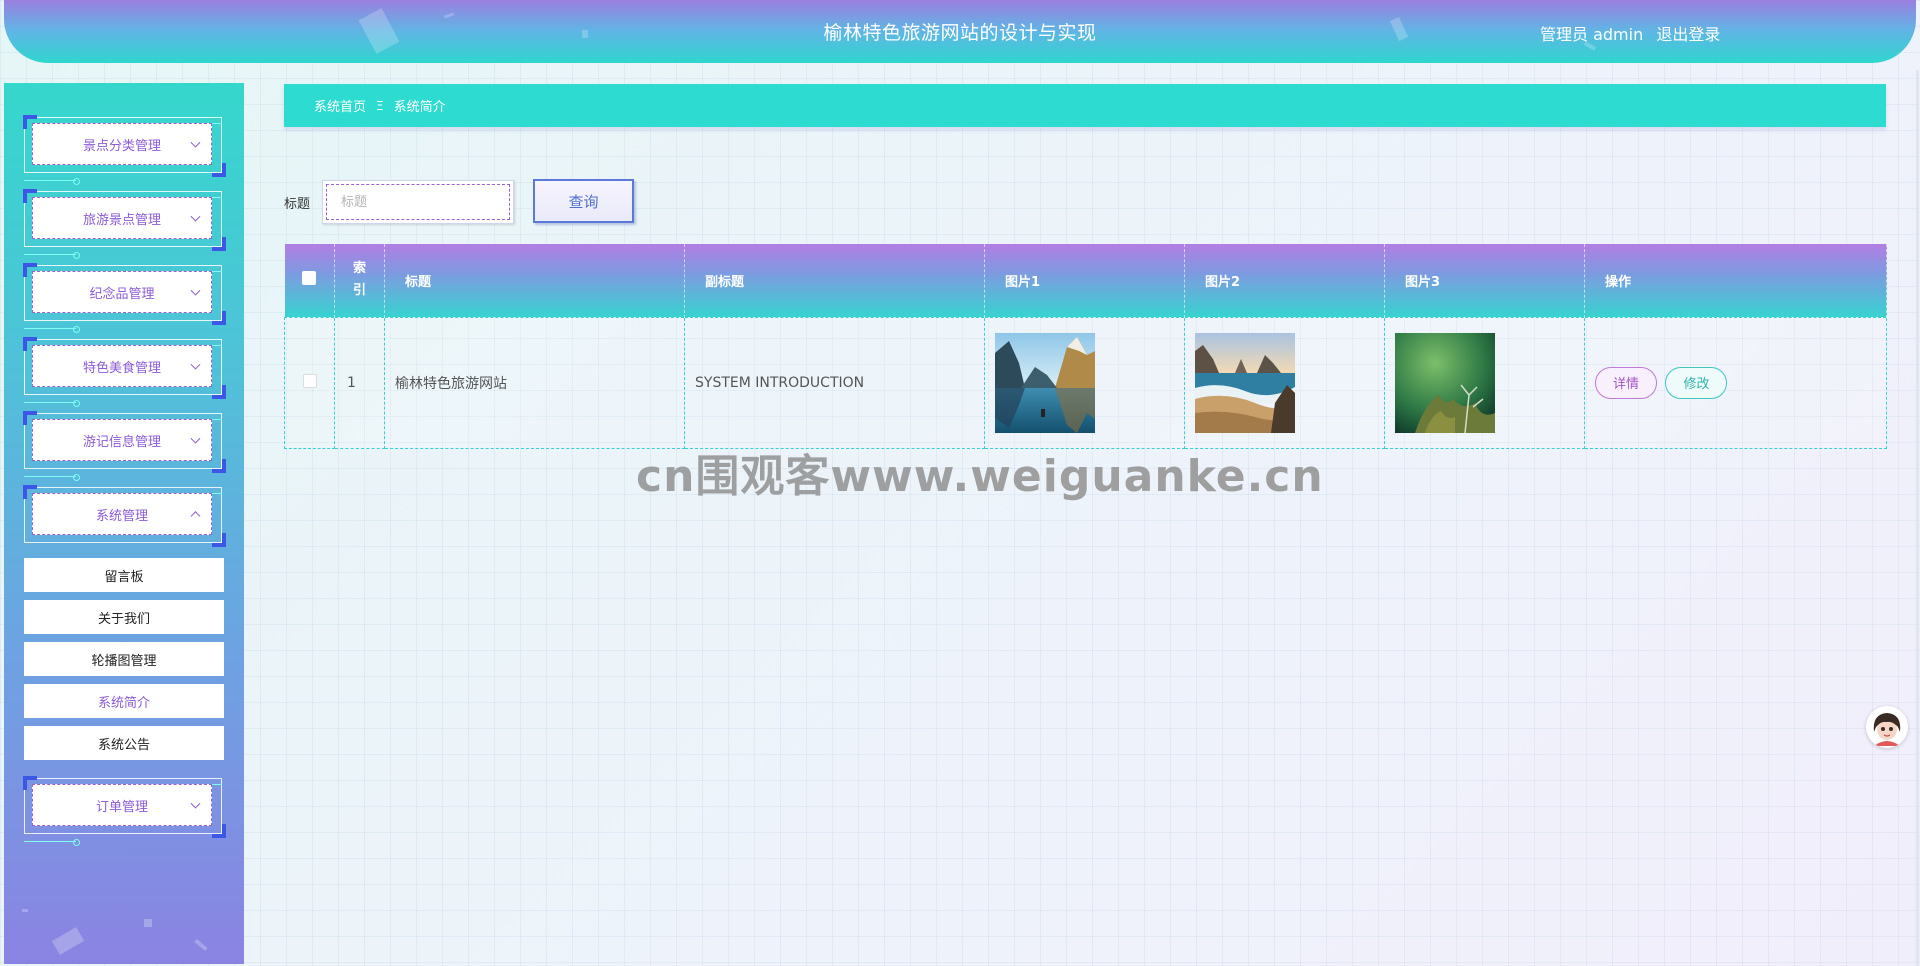 The width and height of the screenshot is (1920, 966). I want to click on submenu-item-announcement: 系统公告, so click(124, 743).